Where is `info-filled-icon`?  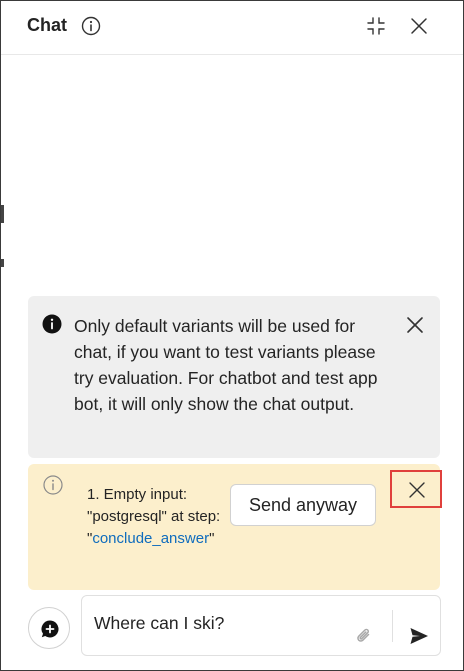
info-filled-icon is located at coordinates (52, 324).